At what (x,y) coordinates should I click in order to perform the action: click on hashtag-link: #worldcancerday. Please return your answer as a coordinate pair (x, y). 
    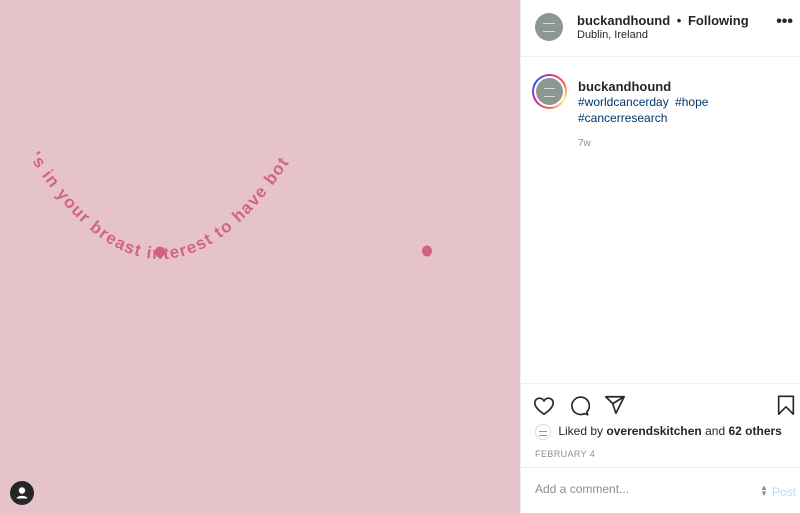
    Looking at the image, I should click on (623, 102).